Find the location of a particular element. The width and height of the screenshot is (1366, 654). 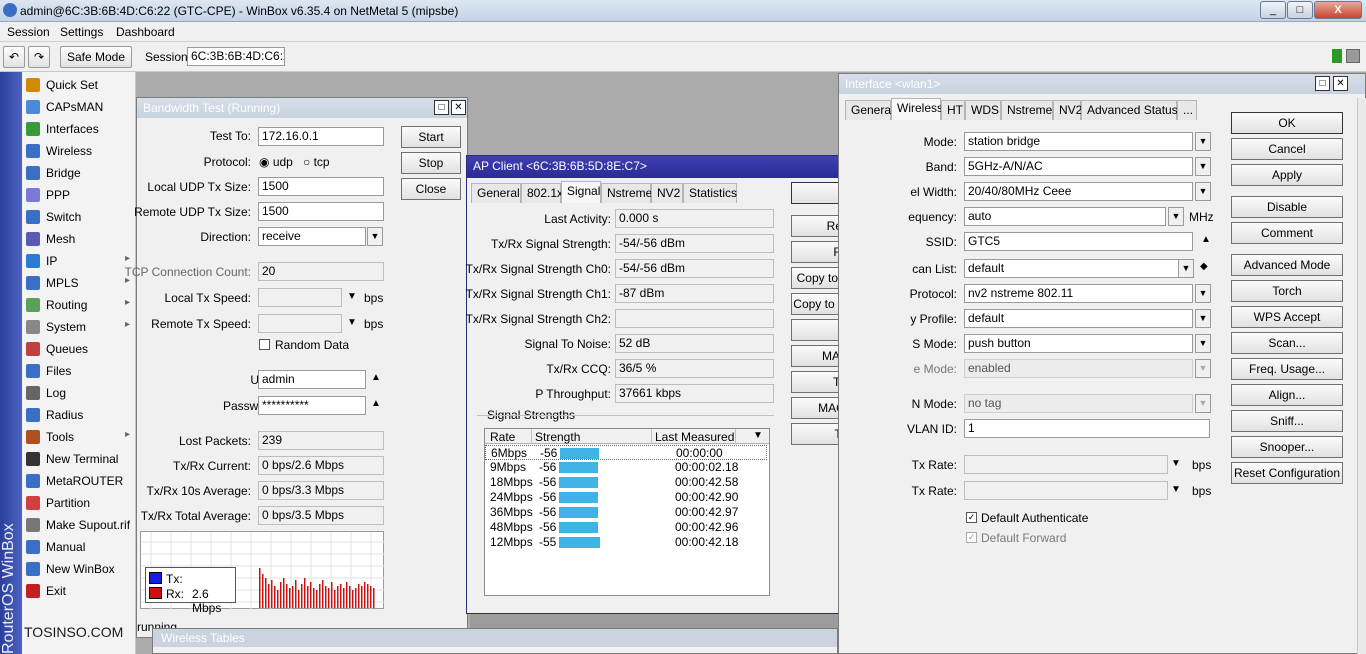

wlan-ok-button: OK is located at coordinates (1287, 123).